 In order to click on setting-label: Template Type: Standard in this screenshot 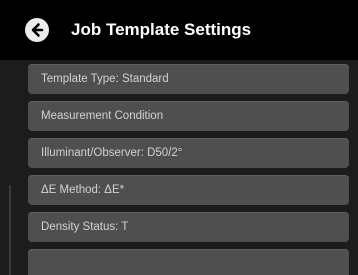, I will do `click(105, 79)`.